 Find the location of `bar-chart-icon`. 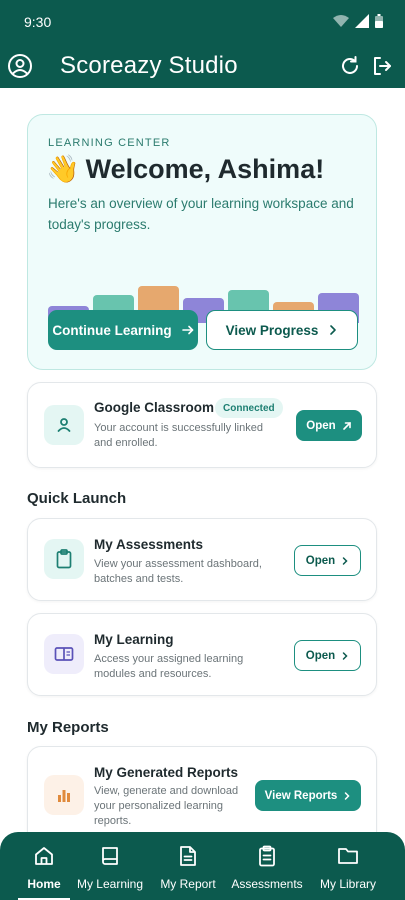

bar-chart-icon is located at coordinates (64, 796).